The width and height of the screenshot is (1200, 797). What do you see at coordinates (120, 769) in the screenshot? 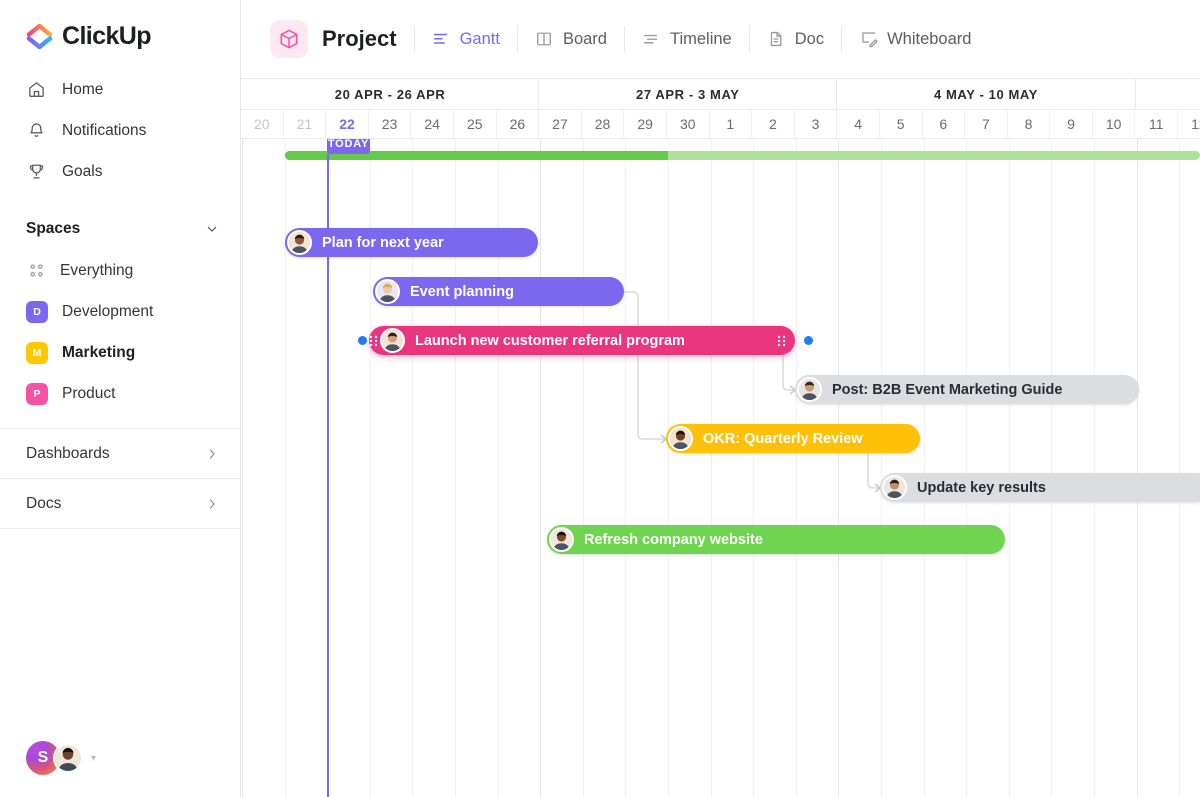
I see `sidebar-footer: S ▾` at bounding box center [120, 769].